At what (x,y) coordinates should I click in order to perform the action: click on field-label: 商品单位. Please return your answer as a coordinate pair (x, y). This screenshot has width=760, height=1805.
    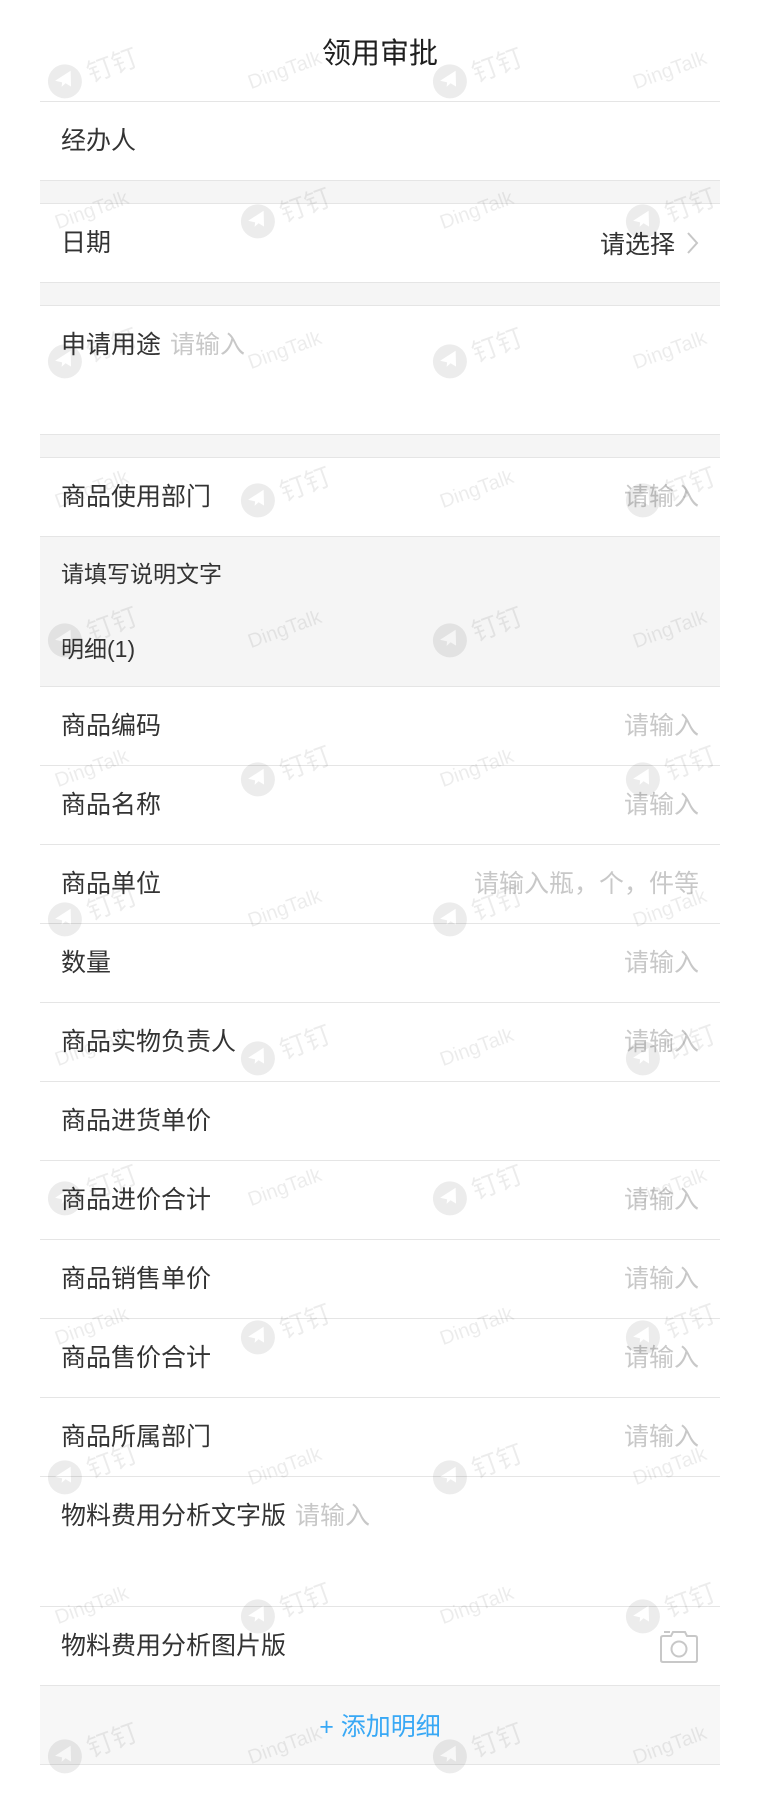
    Looking at the image, I should click on (111, 884).